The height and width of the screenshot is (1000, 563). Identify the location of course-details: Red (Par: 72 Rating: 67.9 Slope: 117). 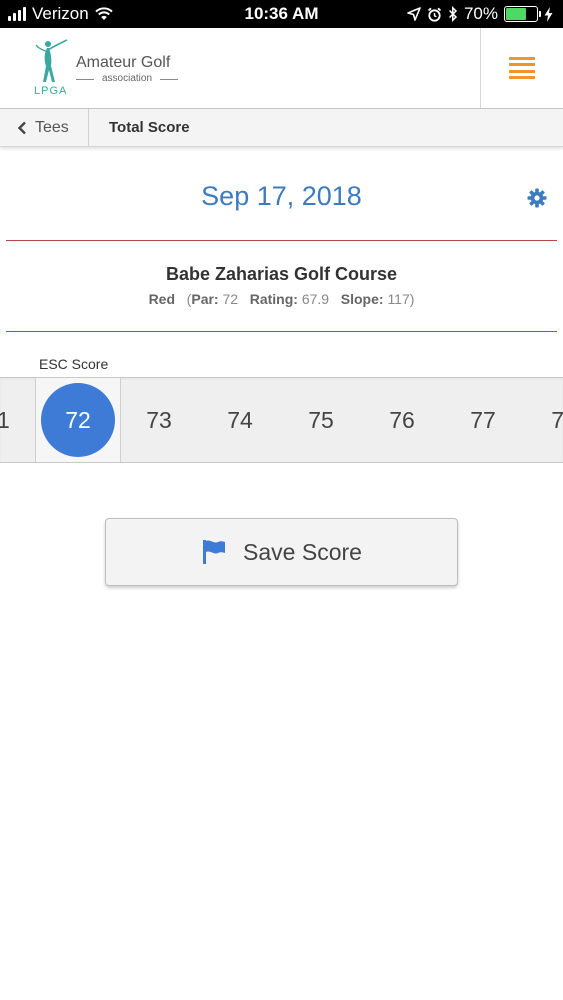
(281, 299).